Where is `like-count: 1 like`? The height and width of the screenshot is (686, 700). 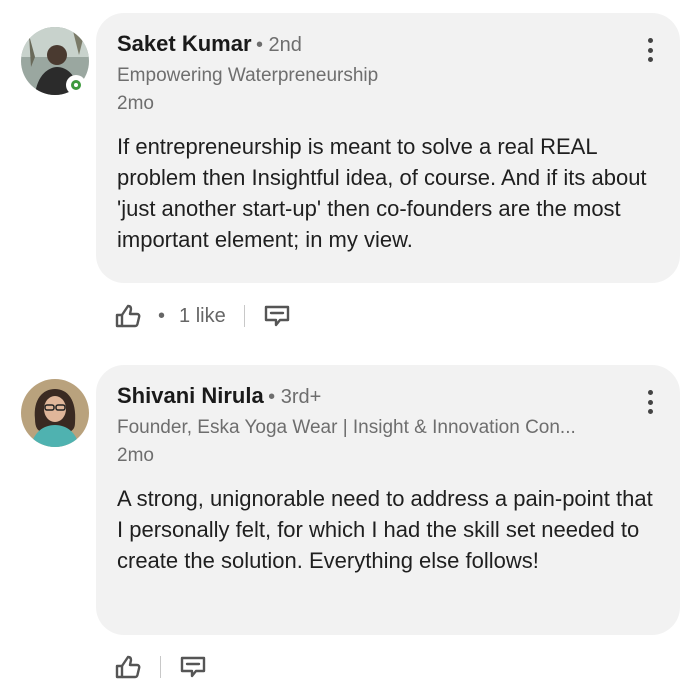
like-count: 1 like is located at coordinates (202, 316).